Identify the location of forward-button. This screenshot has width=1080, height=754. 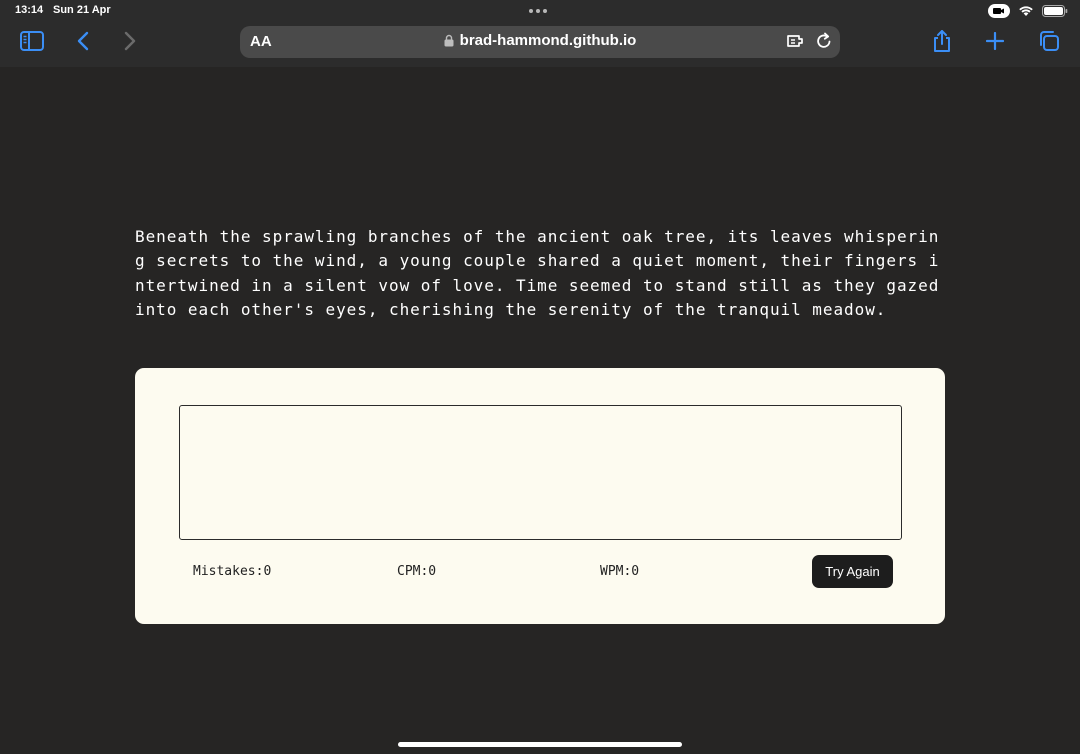
(130, 41).